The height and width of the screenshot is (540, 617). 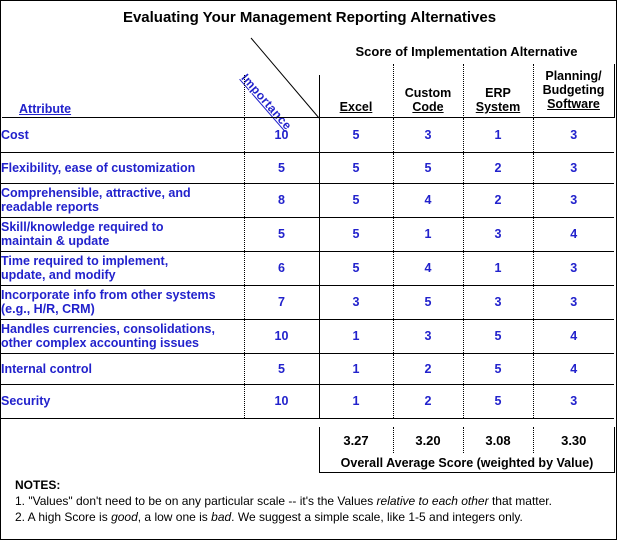 I want to click on row-attribute-label: Flexibility, ease of customization, so click(x=122, y=168).